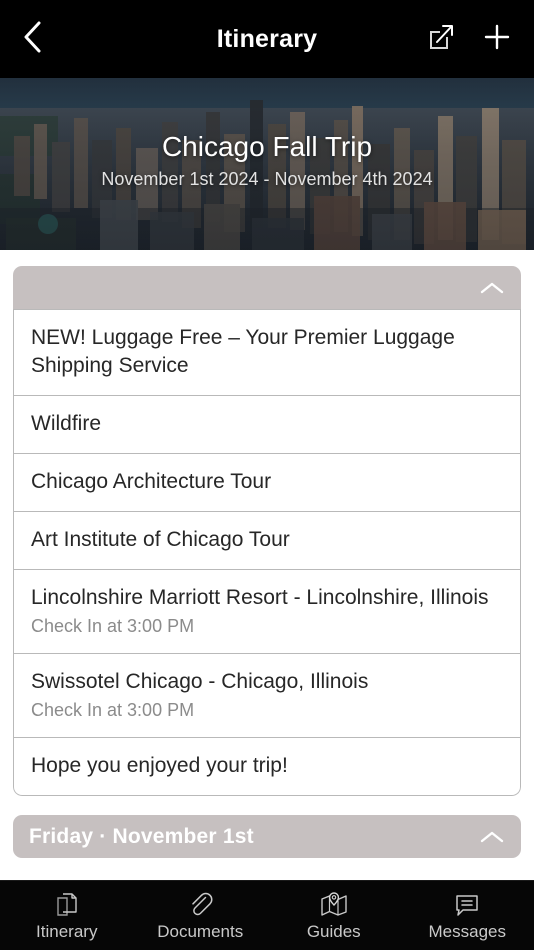 The height and width of the screenshot is (950, 534). I want to click on navbar-actions, so click(469, 39).